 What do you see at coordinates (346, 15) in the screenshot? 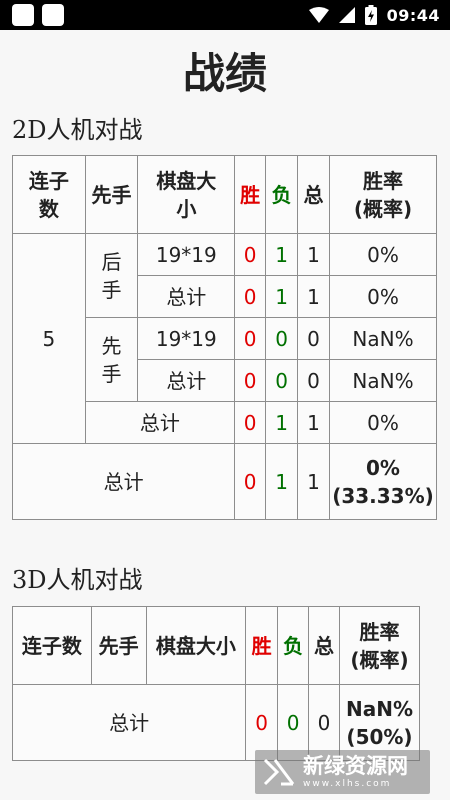
I see `signal-icon` at bounding box center [346, 15].